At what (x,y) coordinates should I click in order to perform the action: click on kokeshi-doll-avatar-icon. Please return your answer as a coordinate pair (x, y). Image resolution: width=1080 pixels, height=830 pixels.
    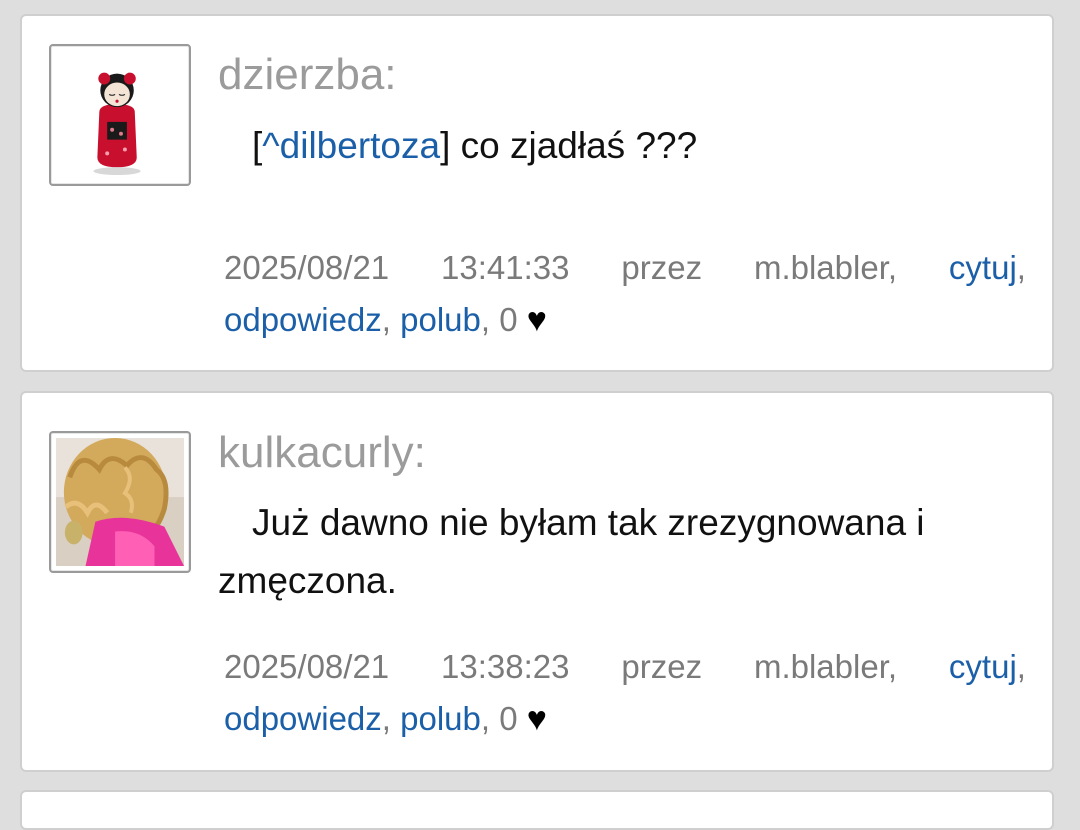
    Looking at the image, I should click on (120, 115).